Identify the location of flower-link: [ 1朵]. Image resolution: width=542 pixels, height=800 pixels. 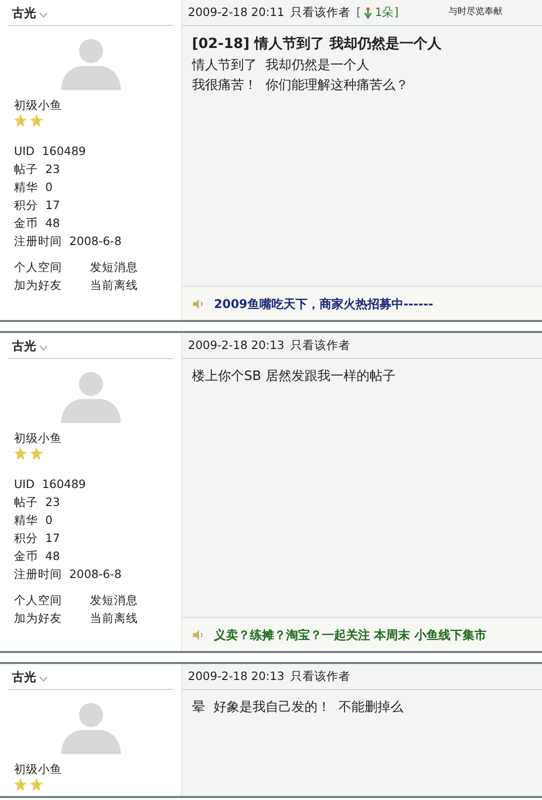
(377, 13).